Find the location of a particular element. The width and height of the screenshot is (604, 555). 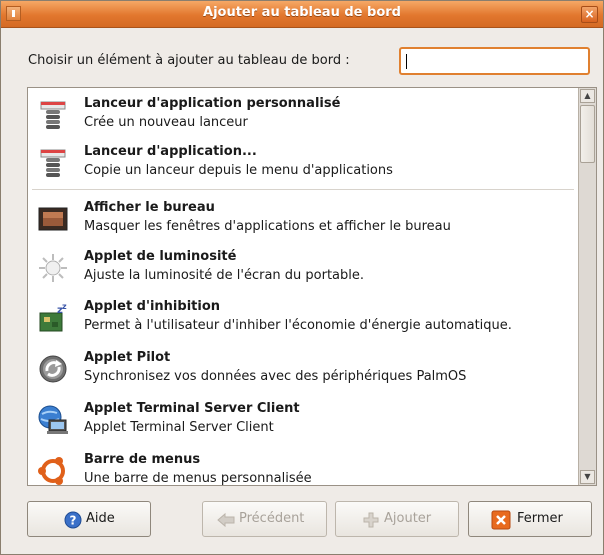

window-close-button: × is located at coordinates (589, 14).